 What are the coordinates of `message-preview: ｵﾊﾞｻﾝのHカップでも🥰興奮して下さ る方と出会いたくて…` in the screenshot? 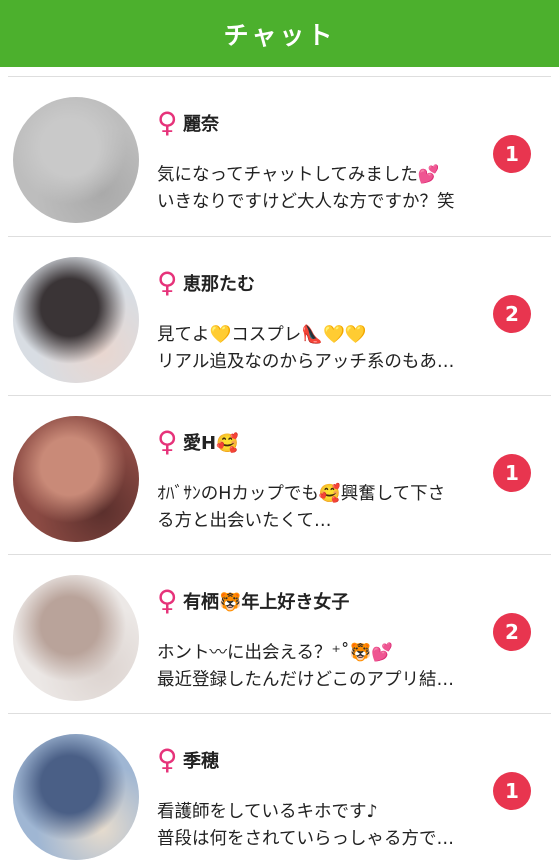 It's located at (321, 508).